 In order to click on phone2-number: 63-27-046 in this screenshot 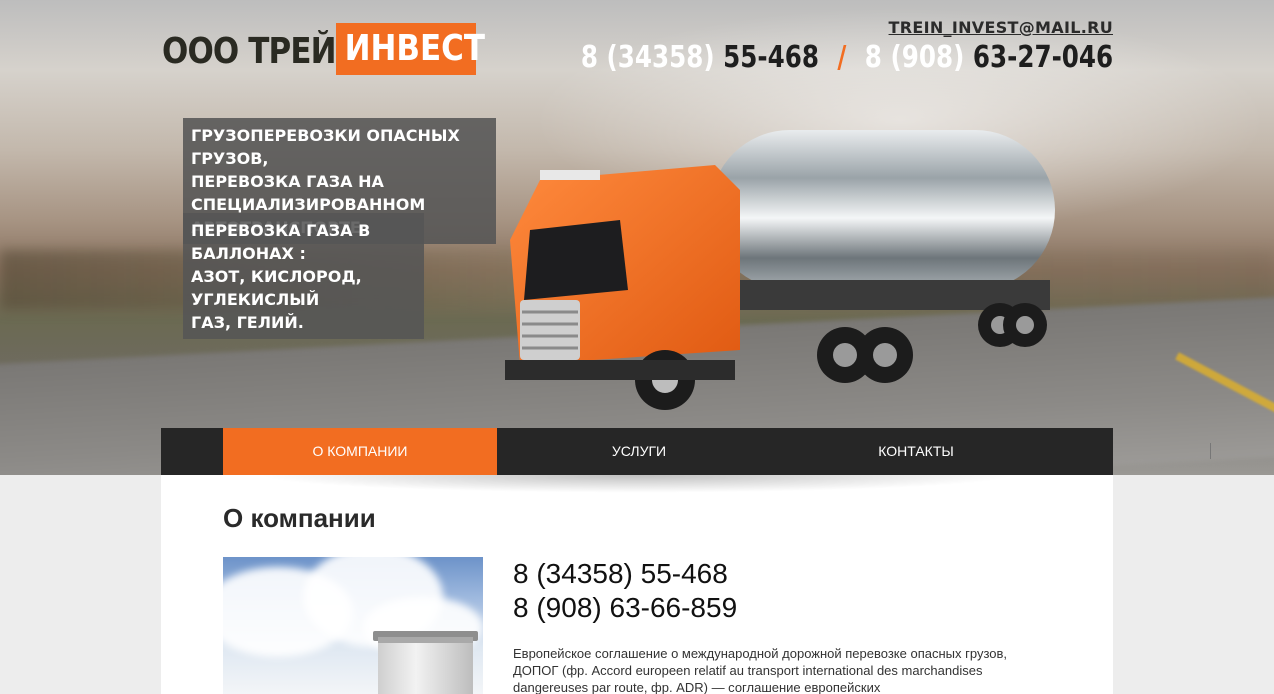, I will do `click(1042, 57)`.